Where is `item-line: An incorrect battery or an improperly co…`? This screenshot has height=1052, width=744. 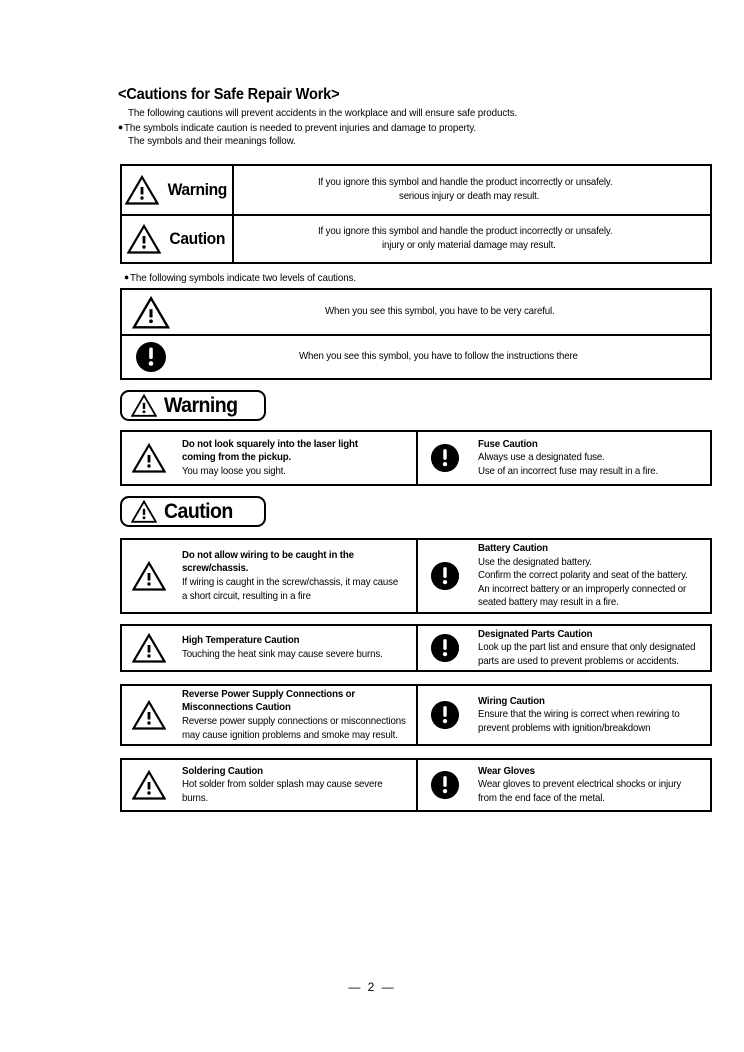
item-line: An incorrect battery or an improperly co… is located at coordinates (582, 589).